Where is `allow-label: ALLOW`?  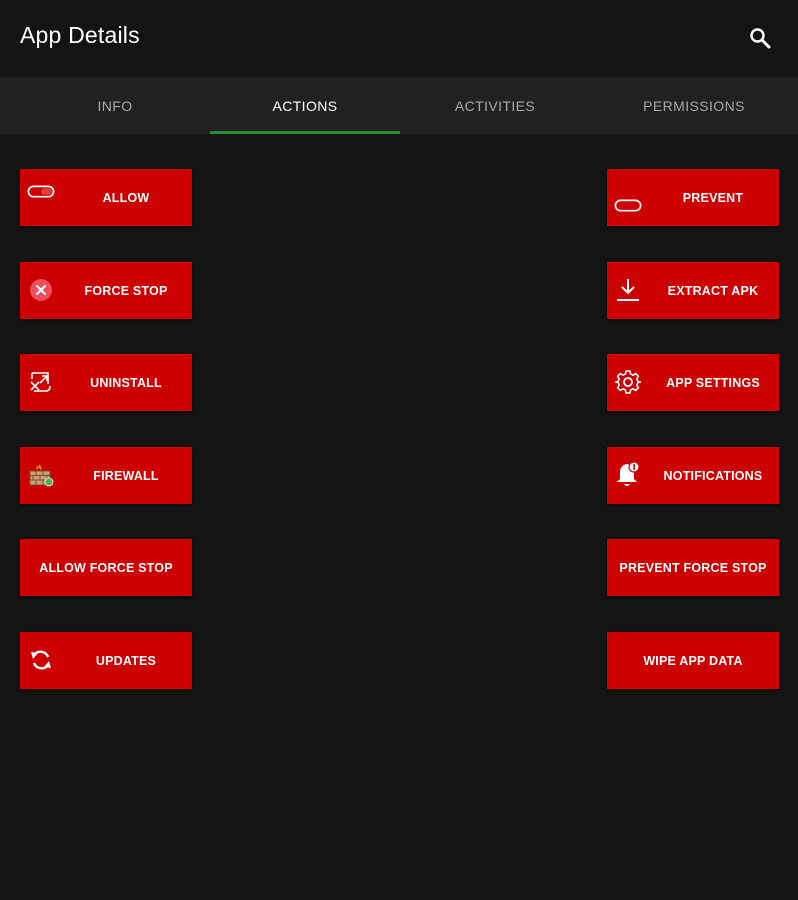
allow-label: ALLOW is located at coordinates (126, 197).